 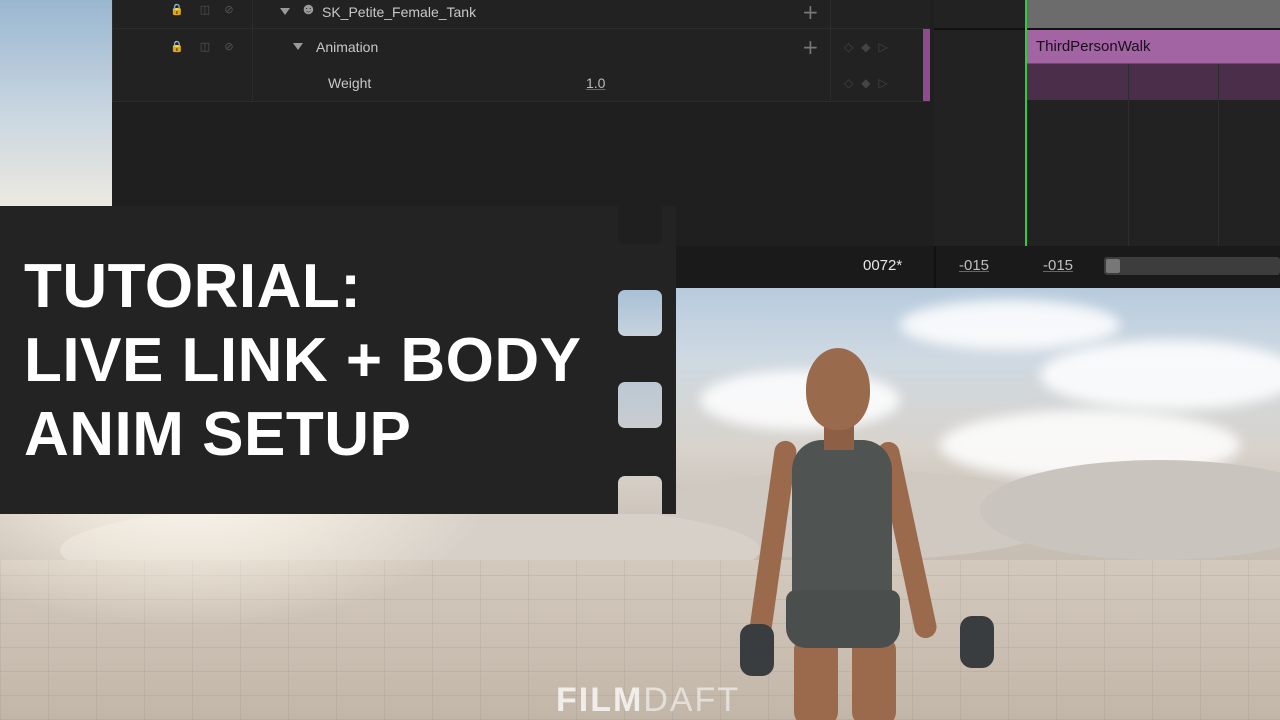 I want to click on right-glove, so click(x=977, y=642).